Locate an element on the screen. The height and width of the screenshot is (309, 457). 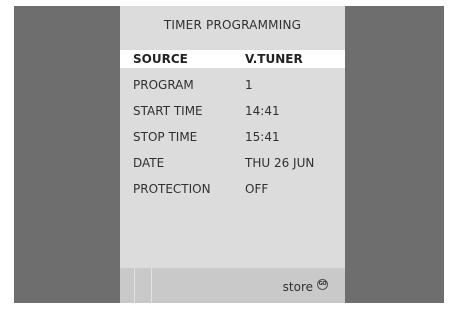
stop-time-label: STOP TIME is located at coordinates (165, 137).